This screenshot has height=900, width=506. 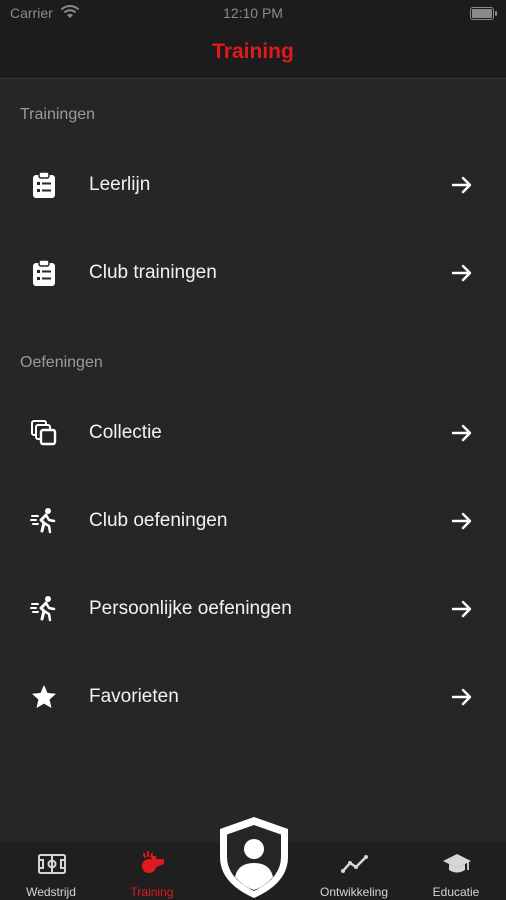 I want to click on section-header-oefeningen: Oefeningen, so click(x=61, y=362).